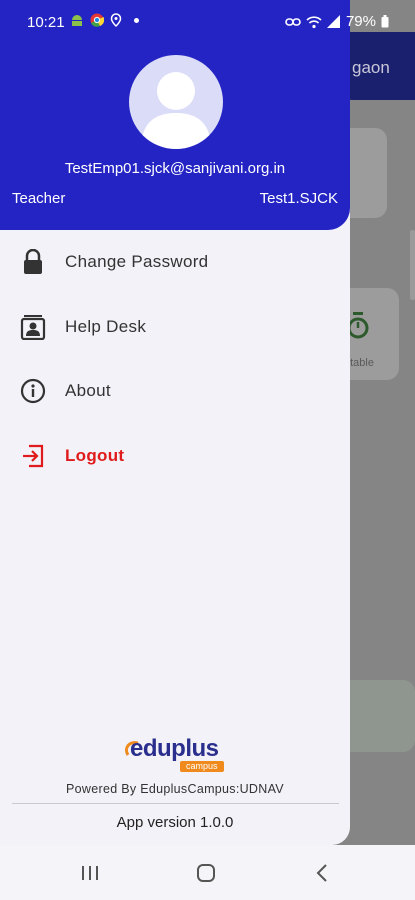 The image size is (415, 900). What do you see at coordinates (33, 391) in the screenshot?
I see `info-icon` at bounding box center [33, 391].